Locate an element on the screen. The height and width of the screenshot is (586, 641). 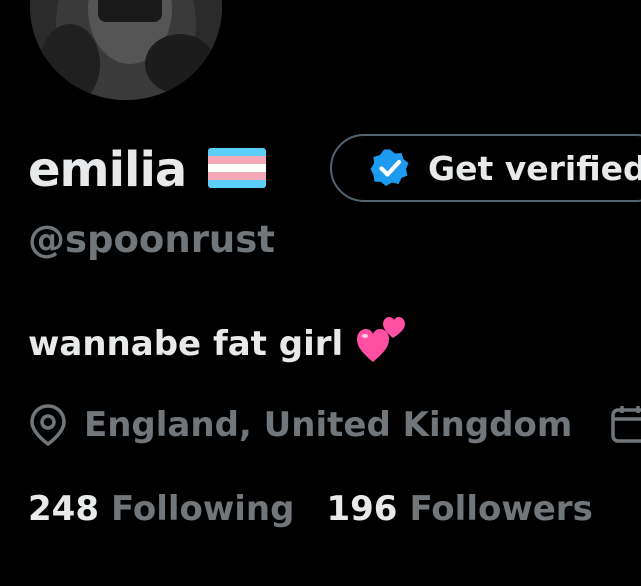
two-hearts-icon is located at coordinates (381, 340).